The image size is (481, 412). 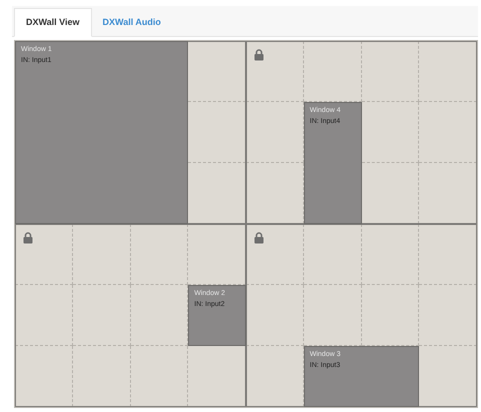 What do you see at coordinates (132, 22) in the screenshot?
I see `tab: DXWall Audio` at bounding box center [132, 22].